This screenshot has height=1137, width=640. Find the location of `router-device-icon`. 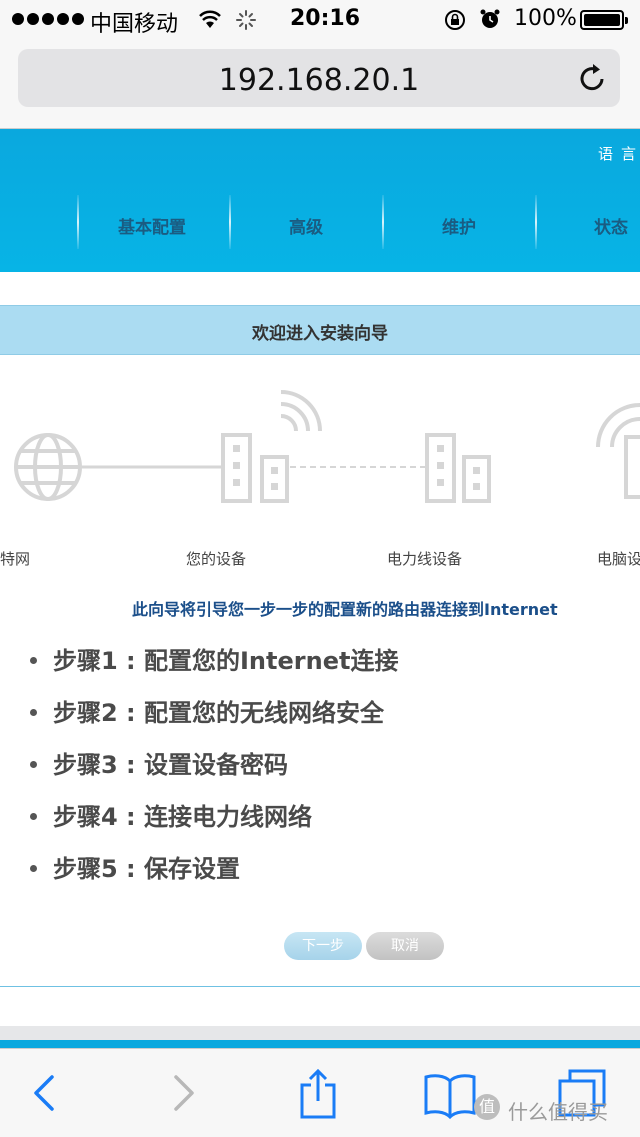

router-device-icon is located at coordinates (255, 468).